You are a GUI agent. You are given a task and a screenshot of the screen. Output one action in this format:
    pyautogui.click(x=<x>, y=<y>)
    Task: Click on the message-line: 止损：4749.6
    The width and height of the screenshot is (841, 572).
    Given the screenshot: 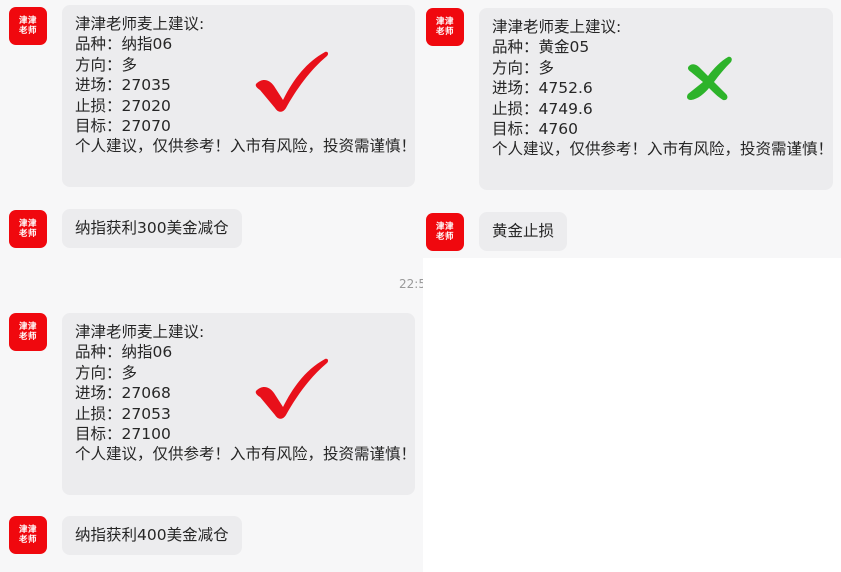 What is the action you would take?
    pyautogui.click(x=542, y=108)
    